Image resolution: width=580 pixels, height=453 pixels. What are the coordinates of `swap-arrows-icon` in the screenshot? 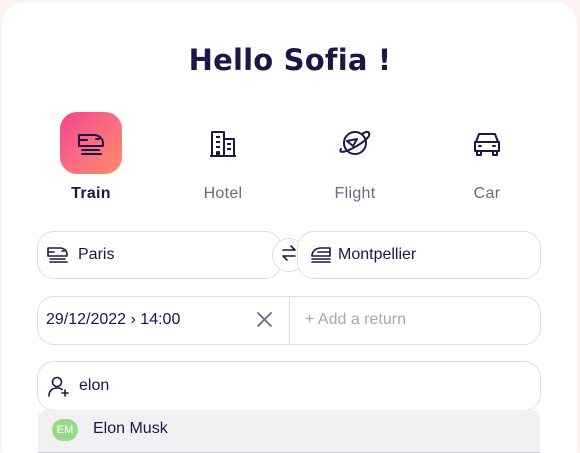 It's located at (289, 255).